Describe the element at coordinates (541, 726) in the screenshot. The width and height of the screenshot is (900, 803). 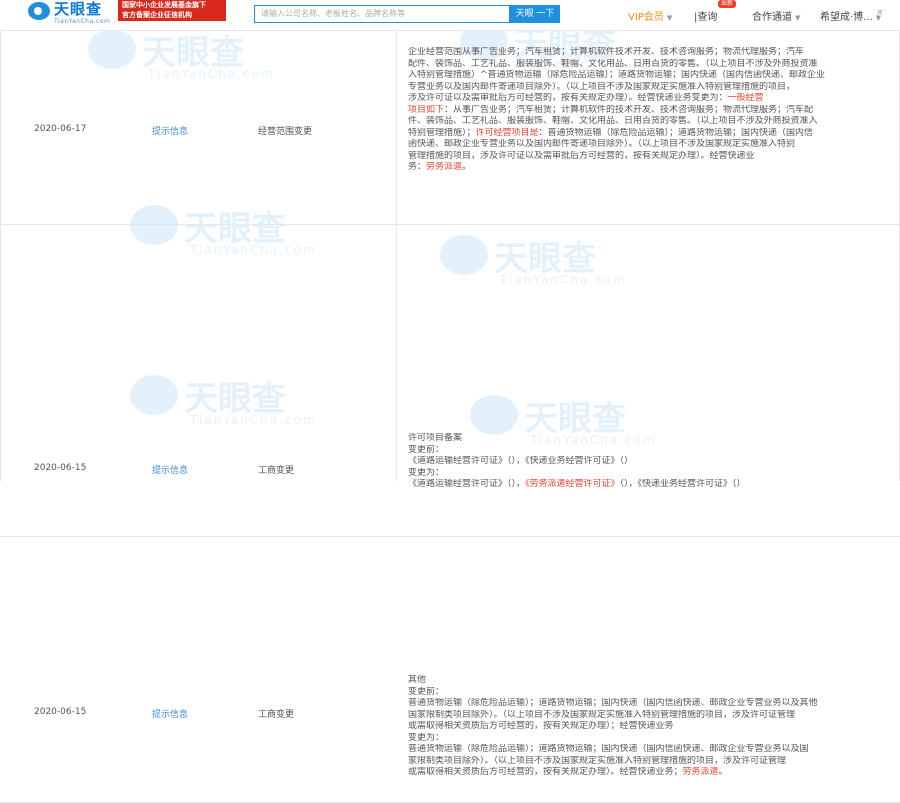
I see `content-text: 或需取得相关资质后方可经营的，按有关规定办理）；经营快递业务` at that location.